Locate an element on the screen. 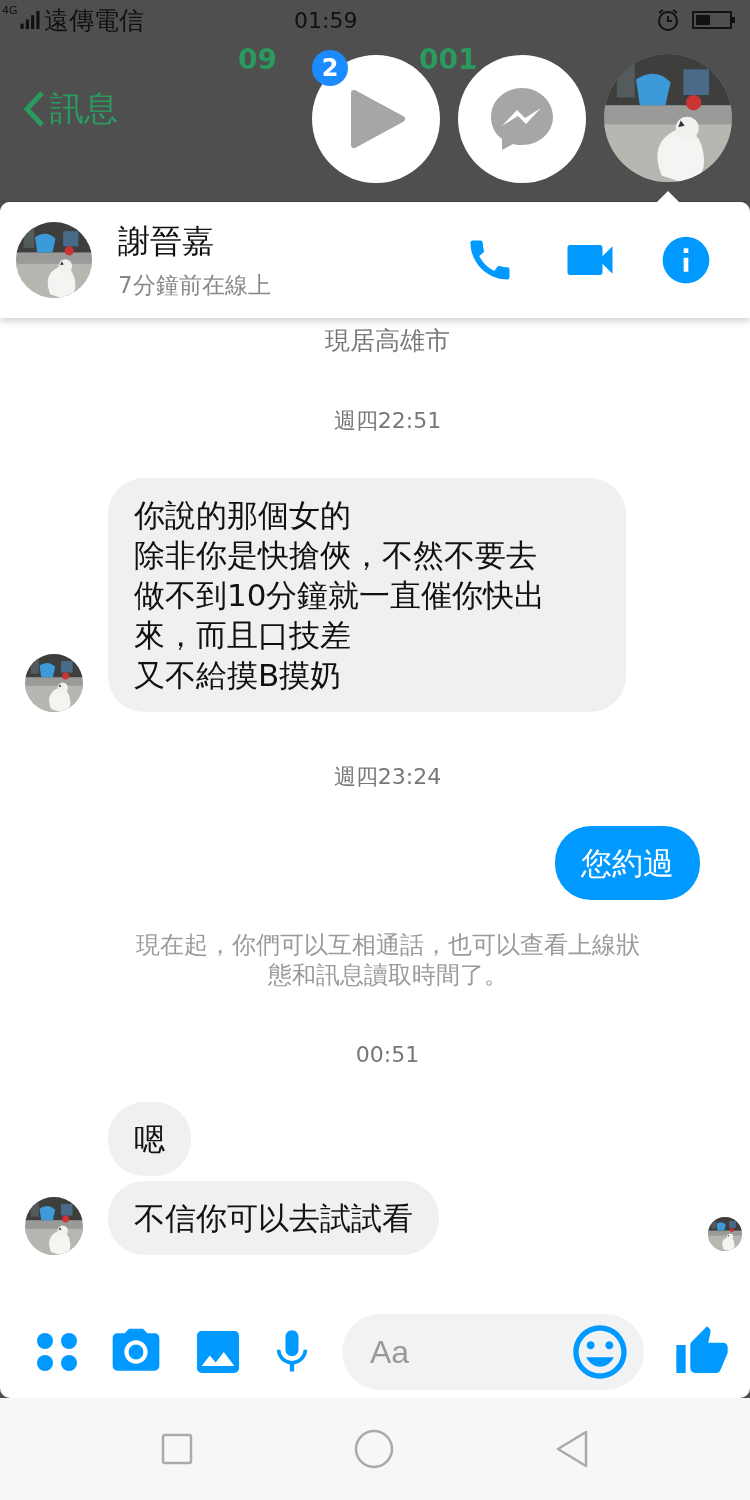 This screenshot has width=750, height=1500. timestamp: 週四23:24 is located at coordinates (387, 777).